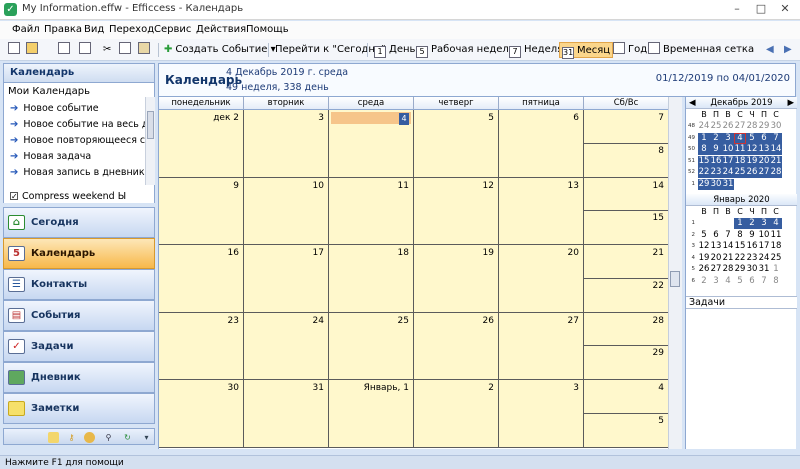 This screenshot has width=800, height=469. Describe the element at coordinates (371, 144) in the screenshot. I see `day-cell: 4` at that location.